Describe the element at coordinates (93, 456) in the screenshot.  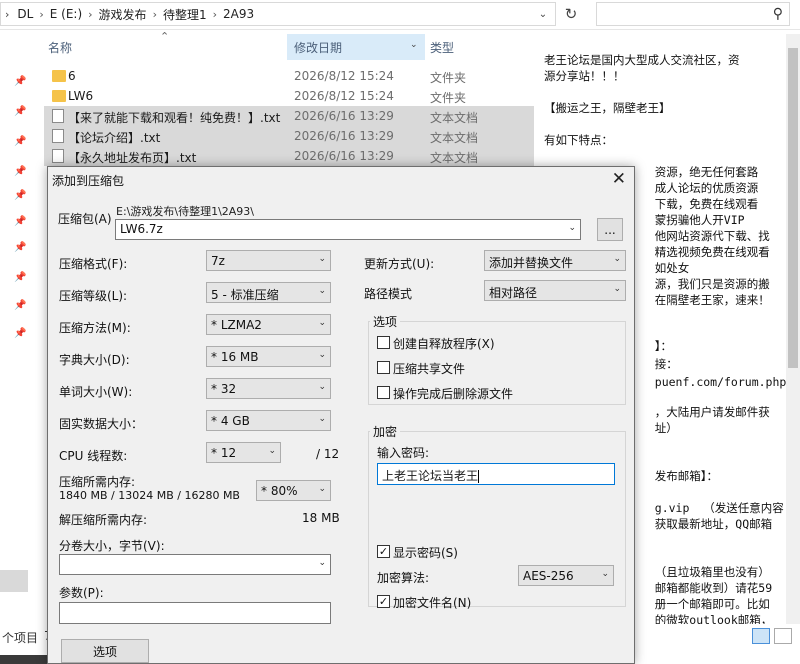
I see `cpu-label: CPU 线程数:` at that location.